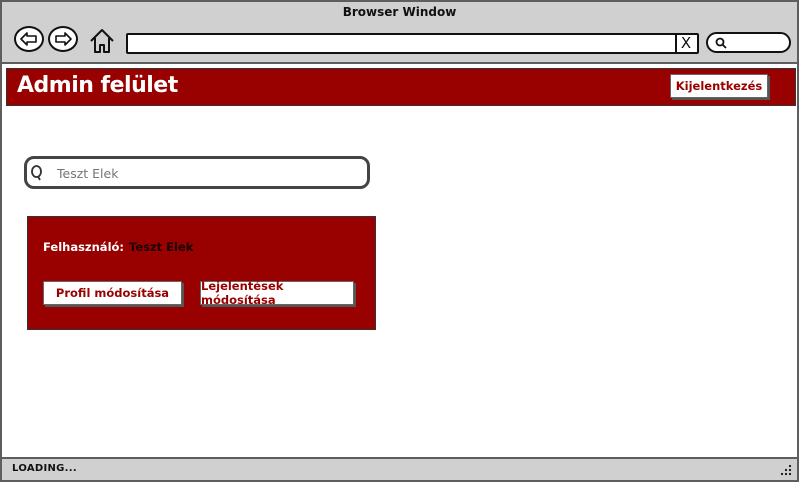 Image resolution: width=799 pixels, height=482 pixels. What do you see at coordinates (401, 87) in the screenshot?
I see `app-header: Admin felület Kijelentkezés` at bounding box center [401, 87].